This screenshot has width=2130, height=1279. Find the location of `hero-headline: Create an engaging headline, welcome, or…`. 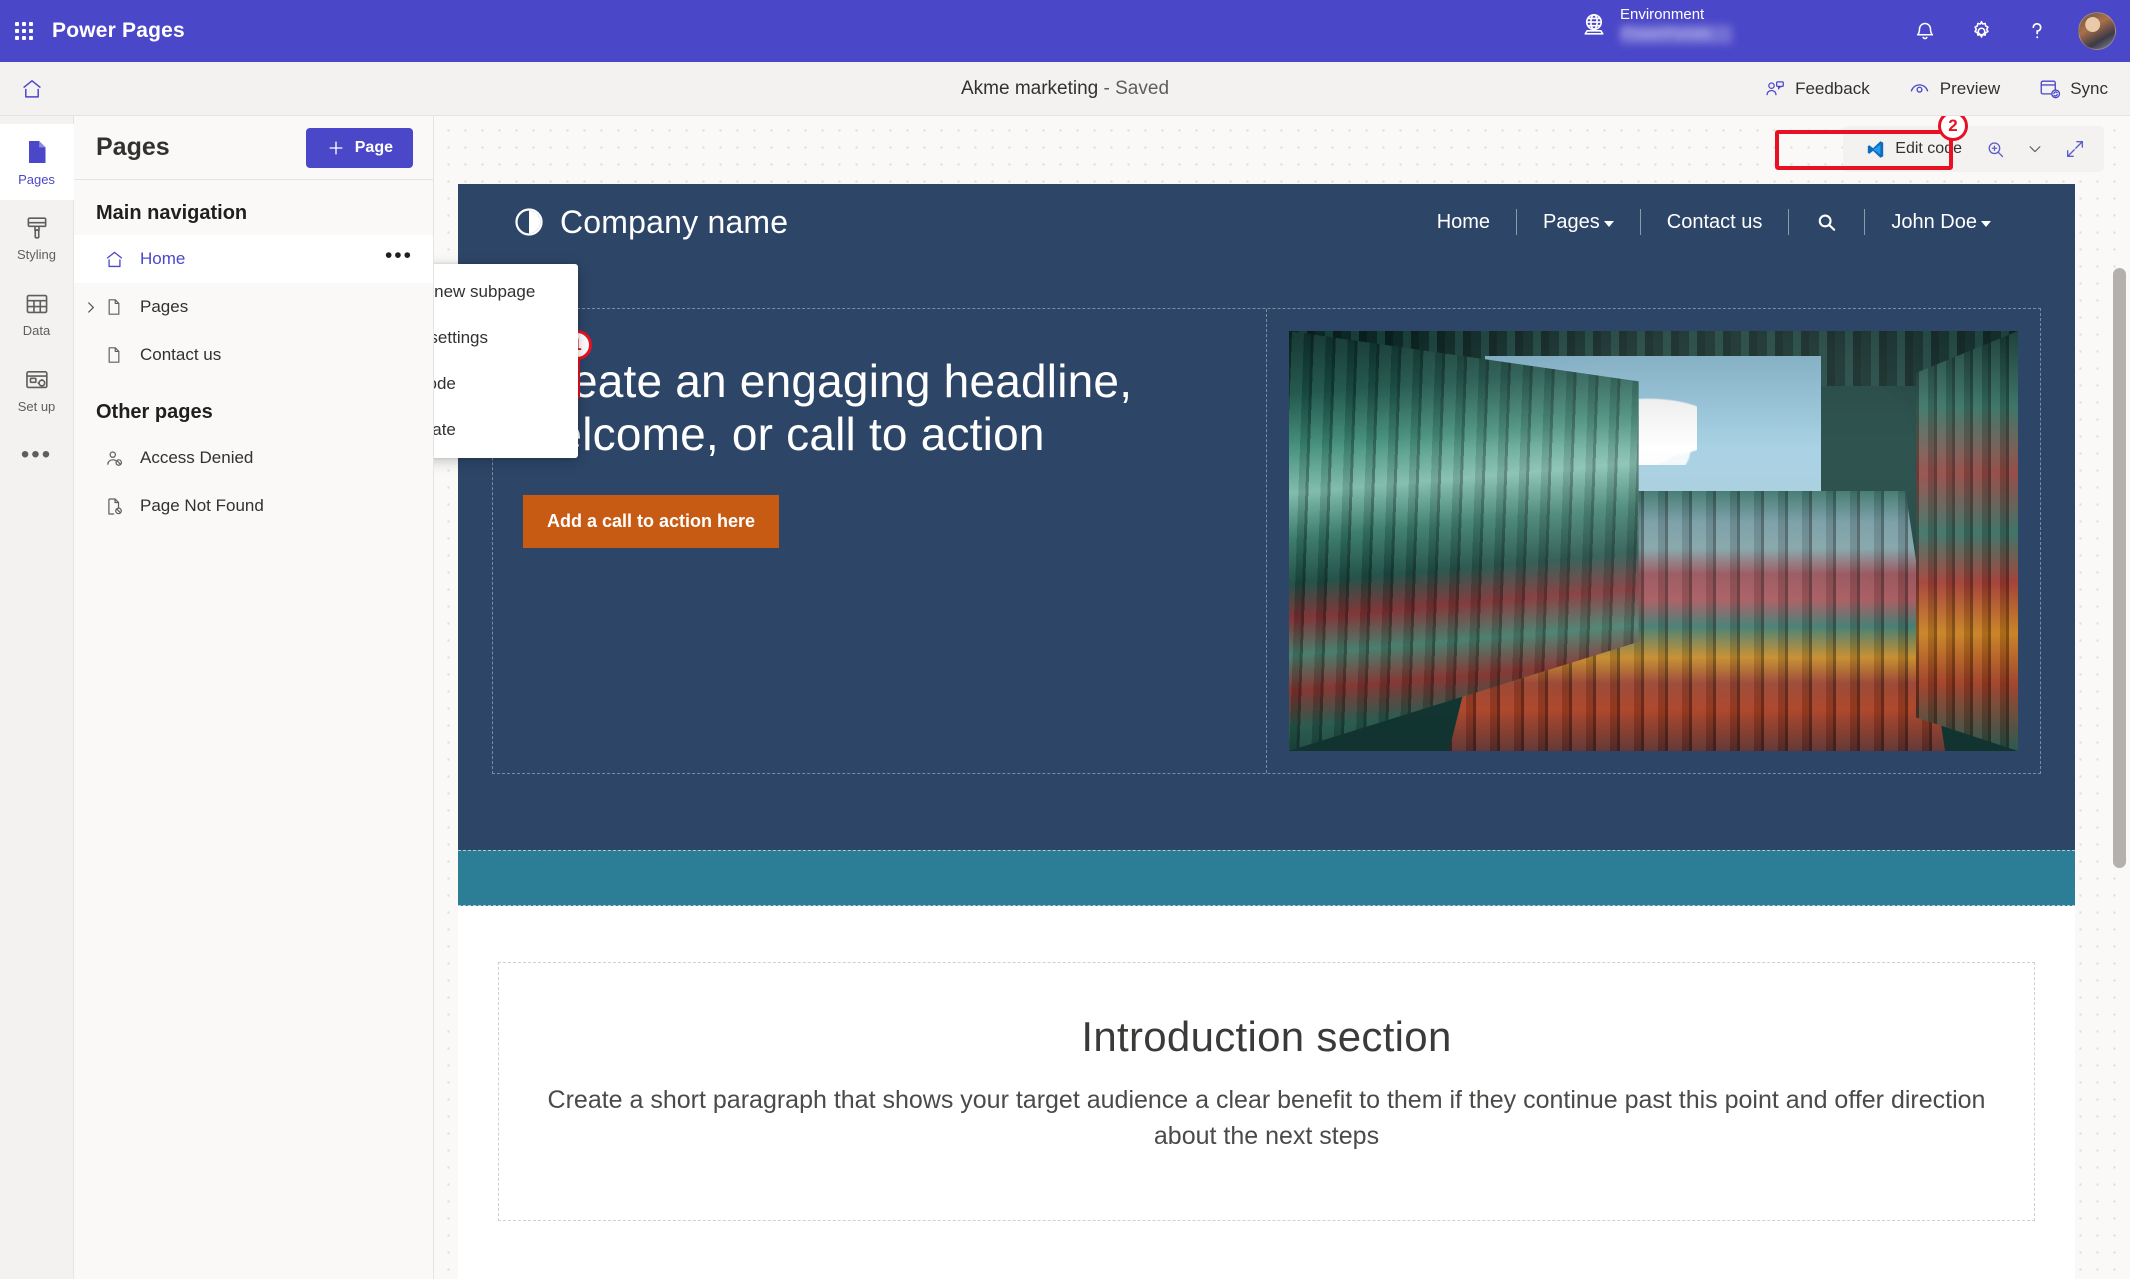

hero-headline: Create an engaging headline, welcome, or… is located at coordinates (828, 407).